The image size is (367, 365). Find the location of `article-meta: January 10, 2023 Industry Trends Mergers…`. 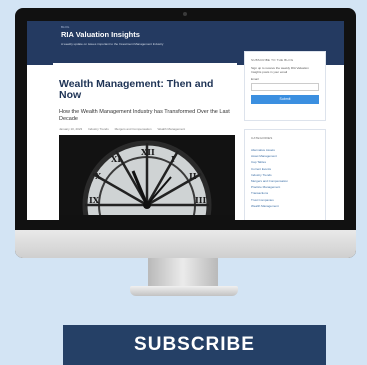

article-meta: January 10, 2023 Industry Trends Mergers… is located at coordinates (124, 129).